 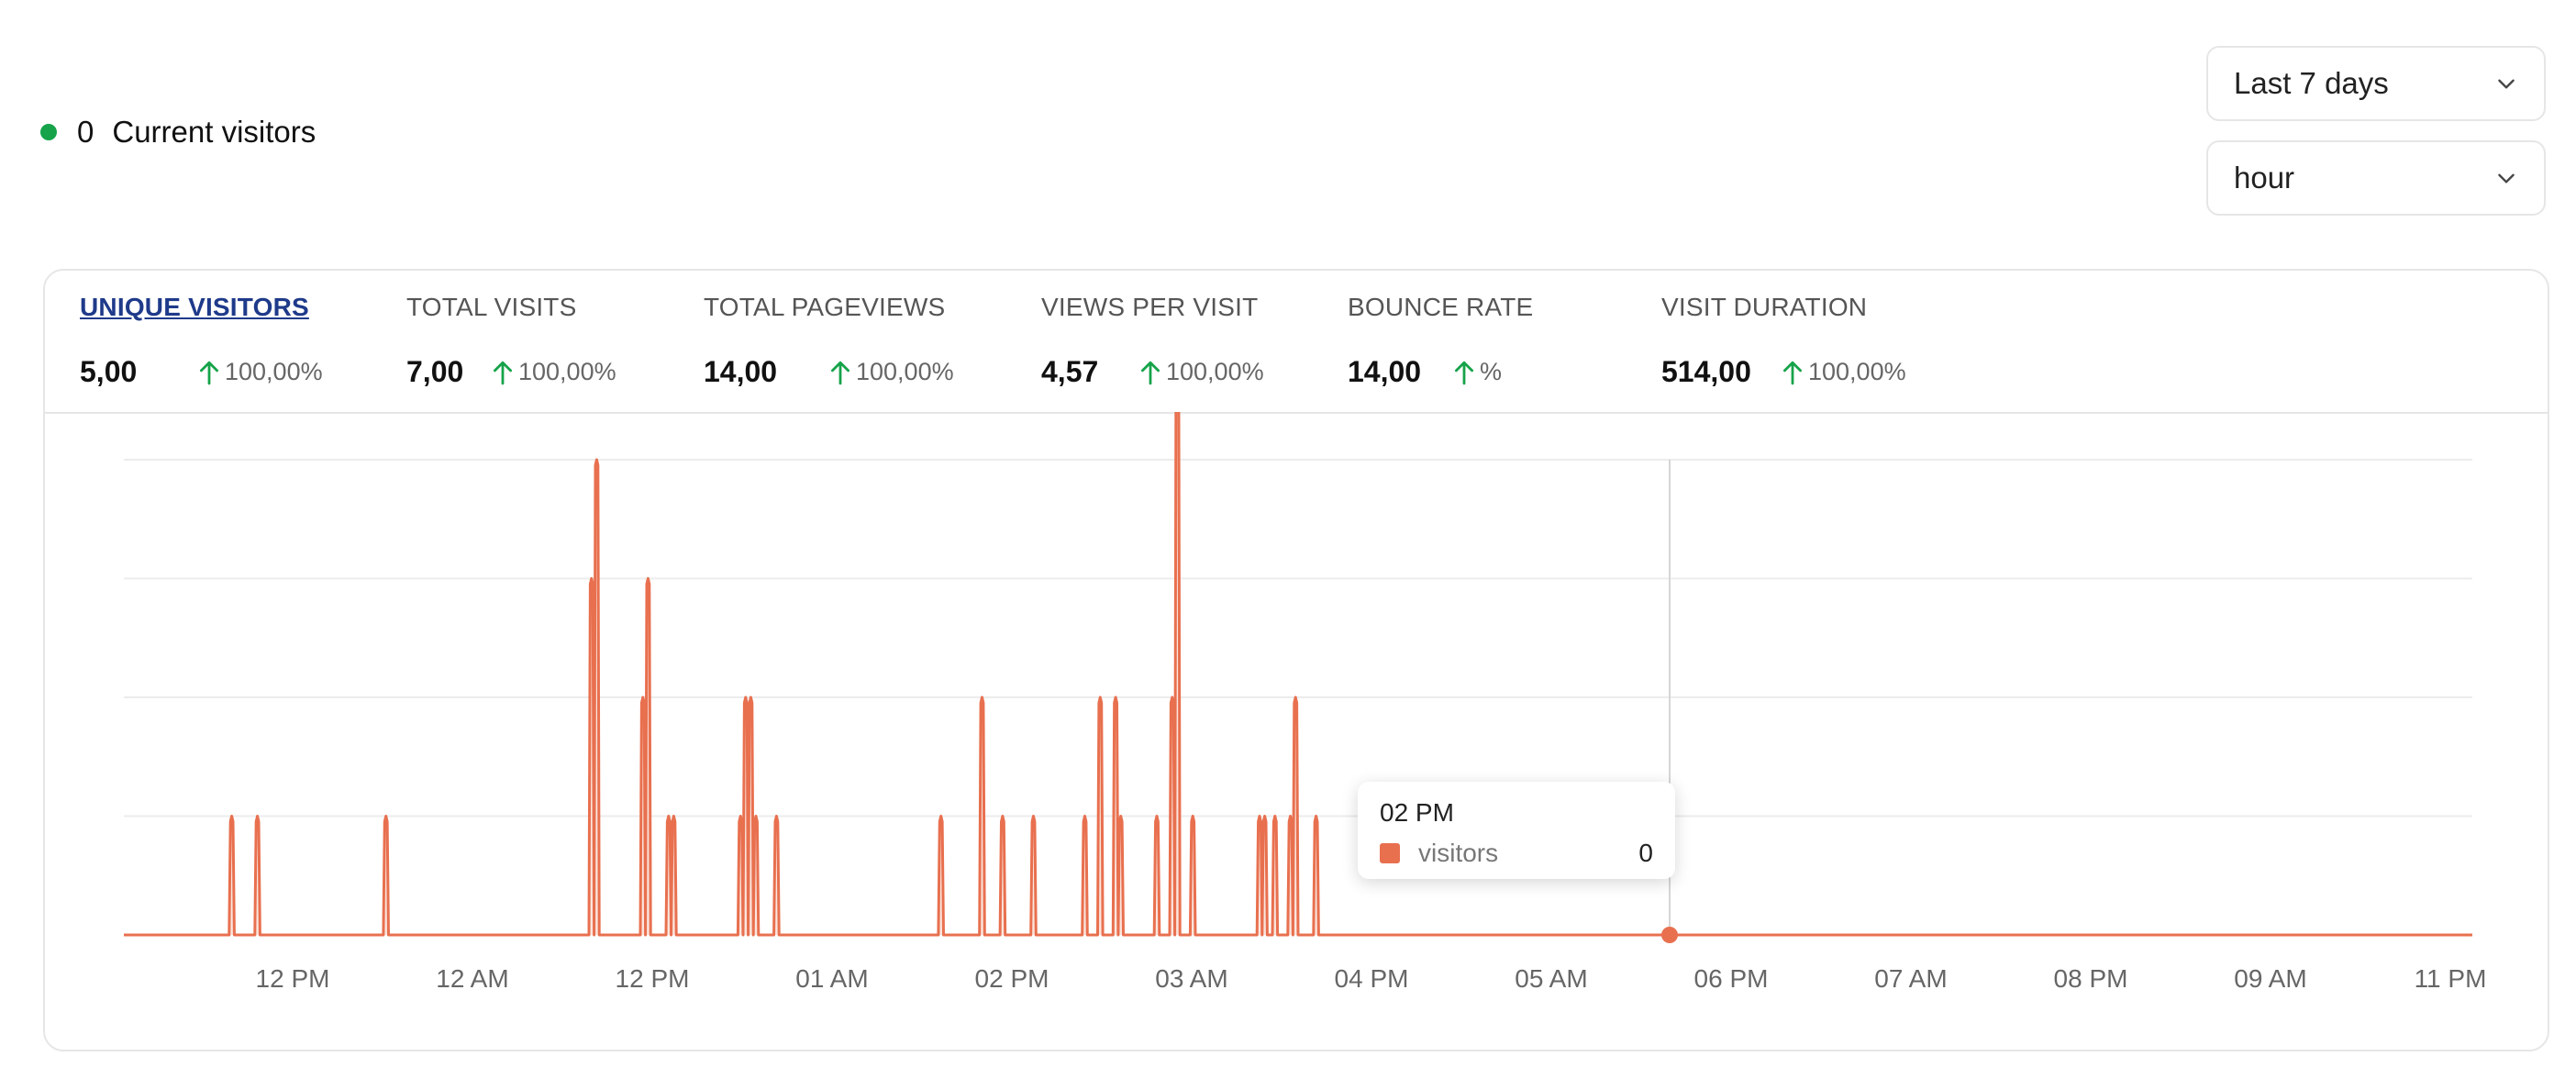 I want to click on x-tick-label: 01 AM, so click(x=831, y=978).